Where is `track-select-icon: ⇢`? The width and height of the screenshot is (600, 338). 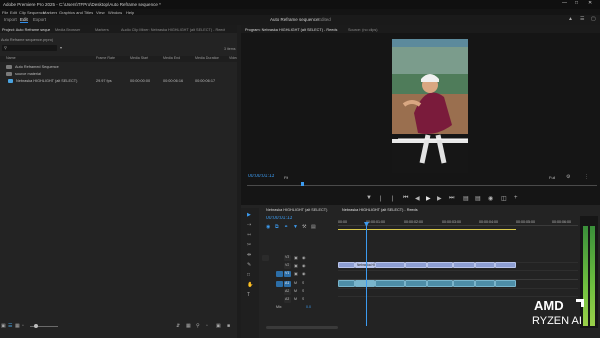
track-select-icon: ⇢ is located at coordinates (249, 225).